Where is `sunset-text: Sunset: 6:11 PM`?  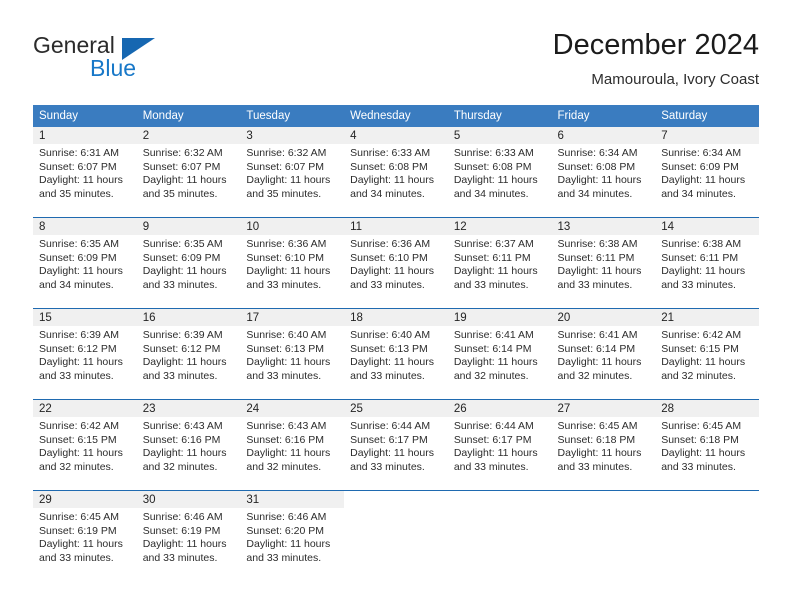 sunset-text: Sunset: 6:11 PM is located at coordinates (700, 257).